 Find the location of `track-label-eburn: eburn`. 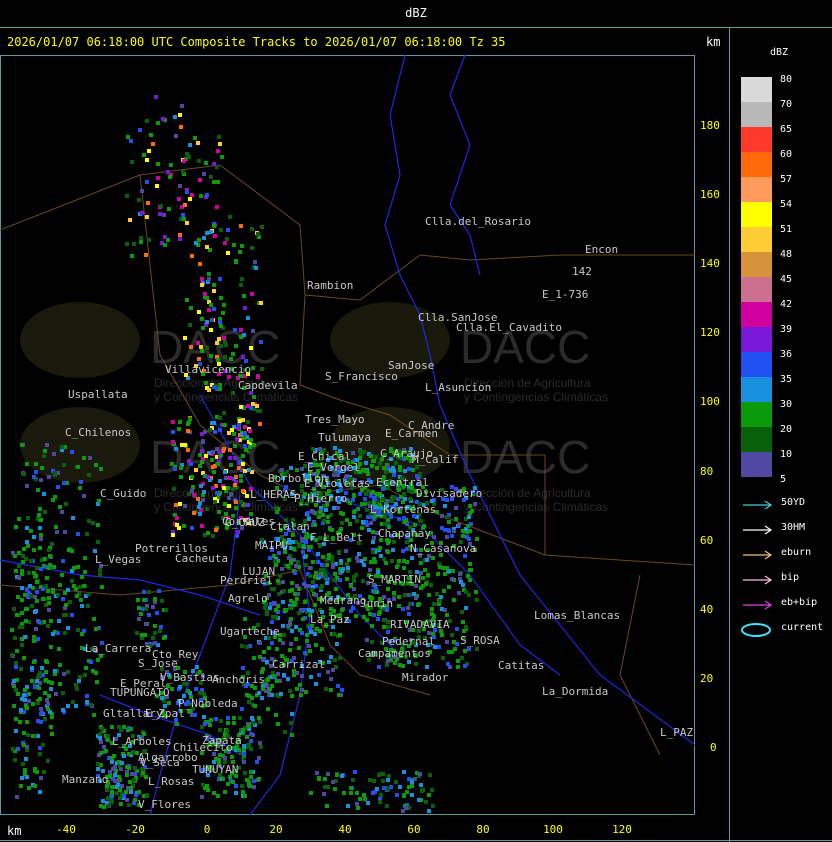

track-label-eburn: eburn is located at coordinates (796, 552).